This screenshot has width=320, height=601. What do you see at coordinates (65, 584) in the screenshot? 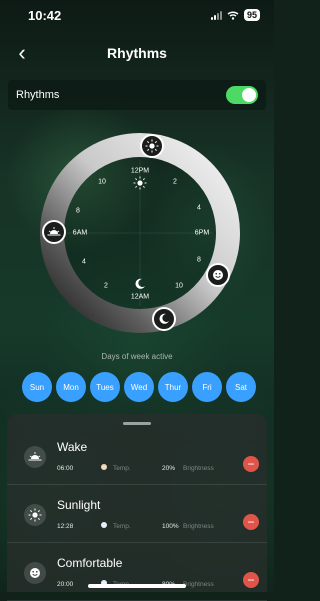
I see `item-time: 20:00` at bounding box center [65, 584].